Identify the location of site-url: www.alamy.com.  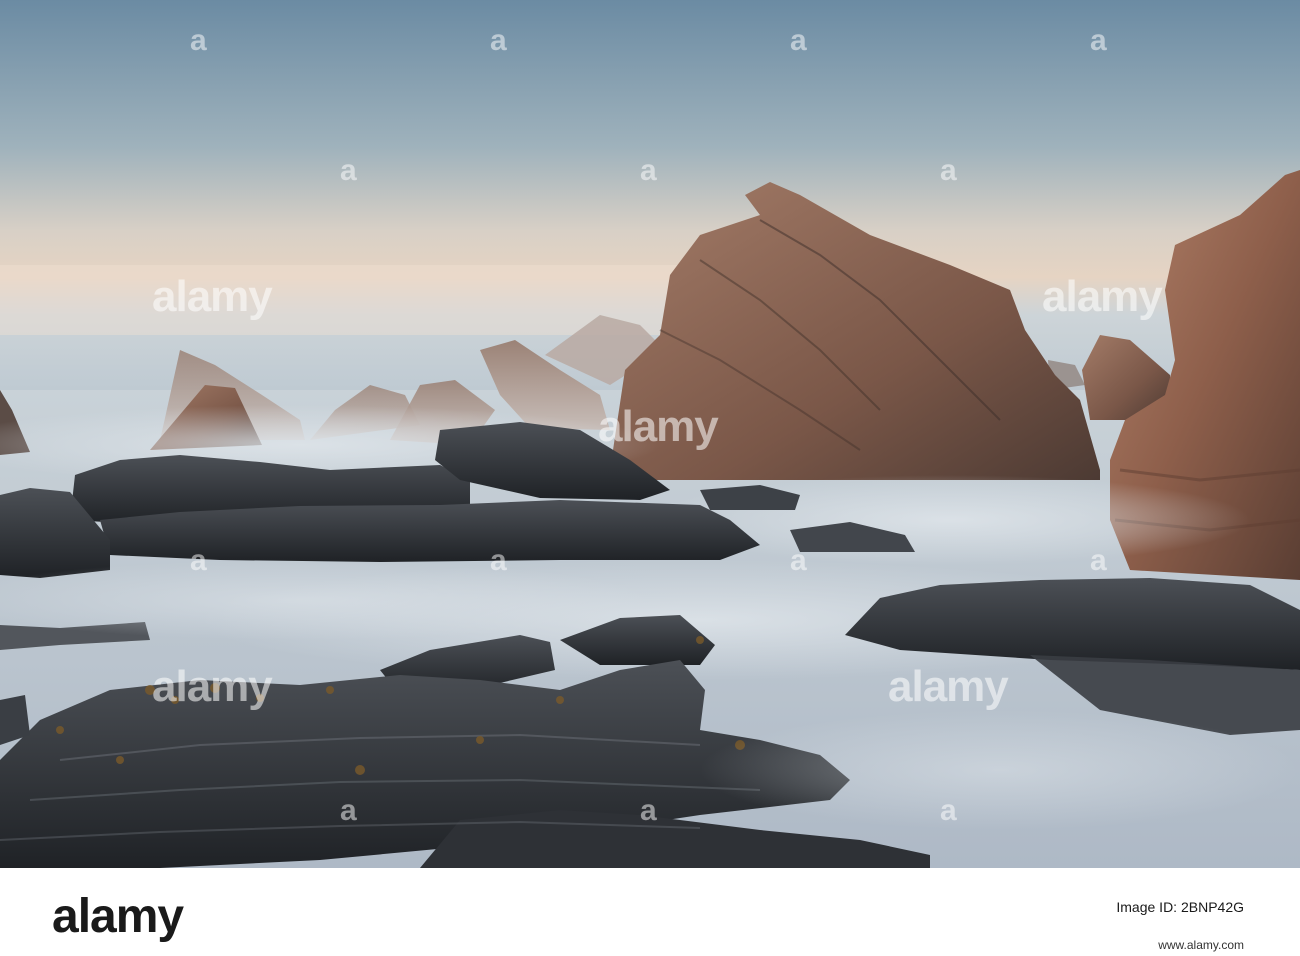
(1201, 945).